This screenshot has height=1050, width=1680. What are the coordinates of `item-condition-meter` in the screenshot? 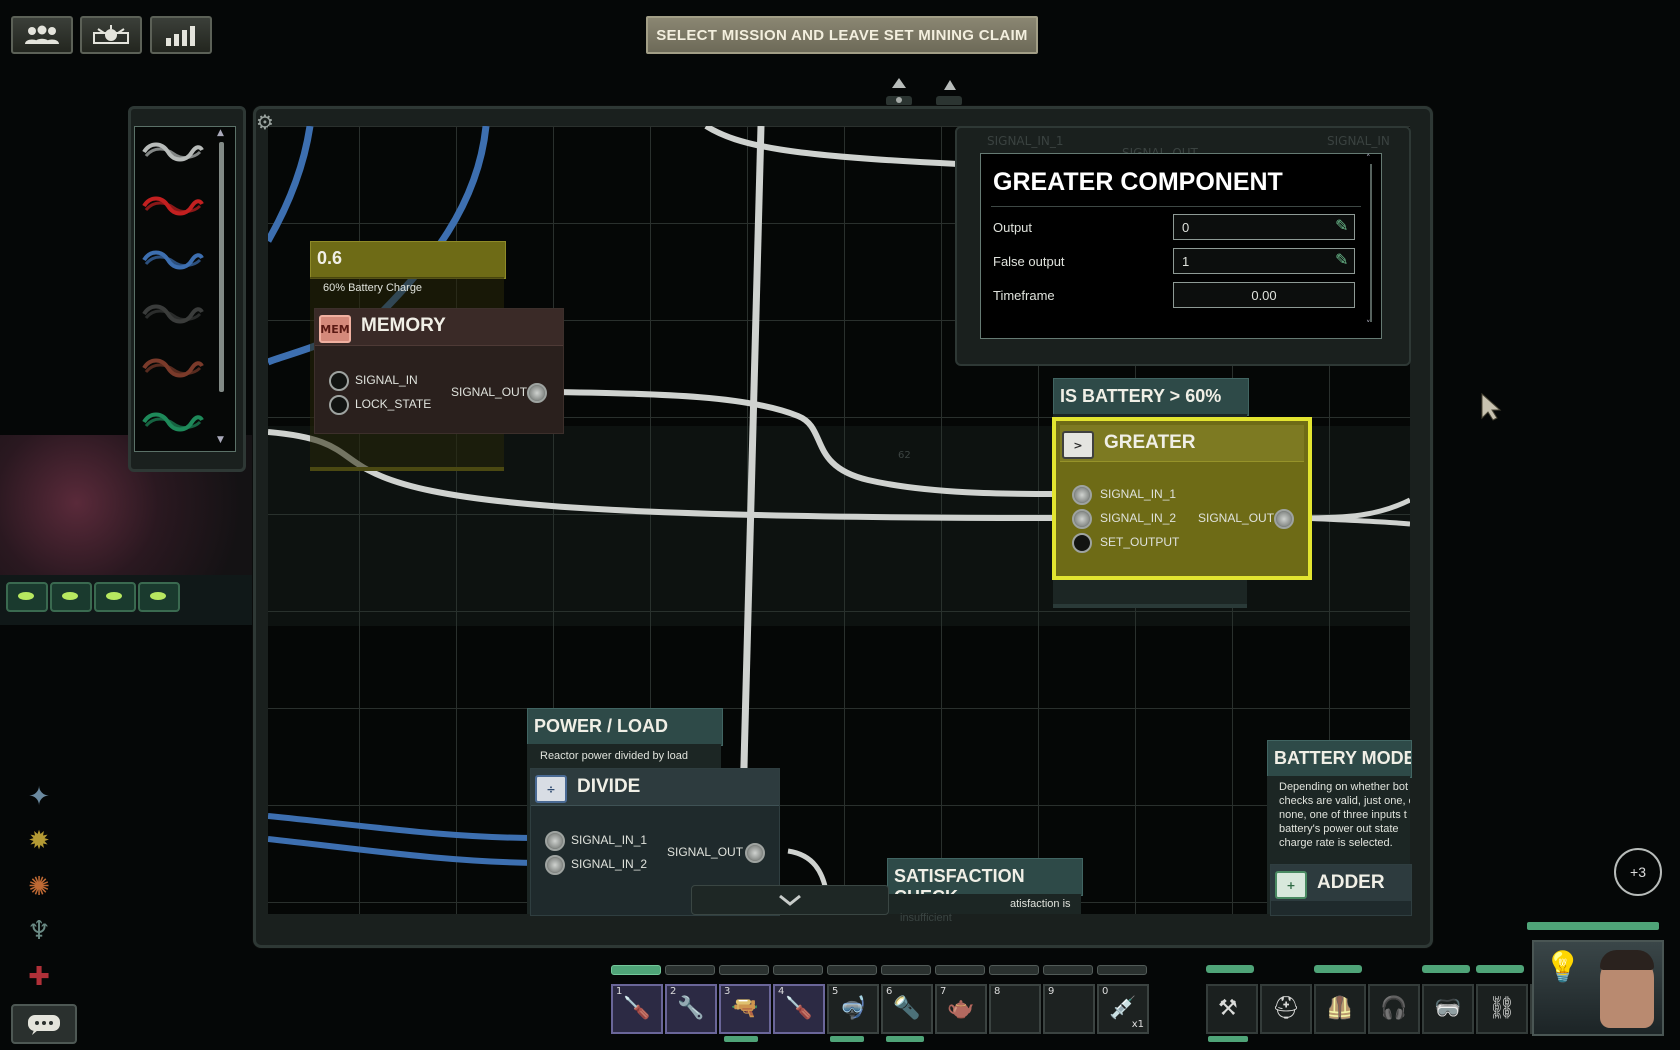 It's located at (741, 1039).